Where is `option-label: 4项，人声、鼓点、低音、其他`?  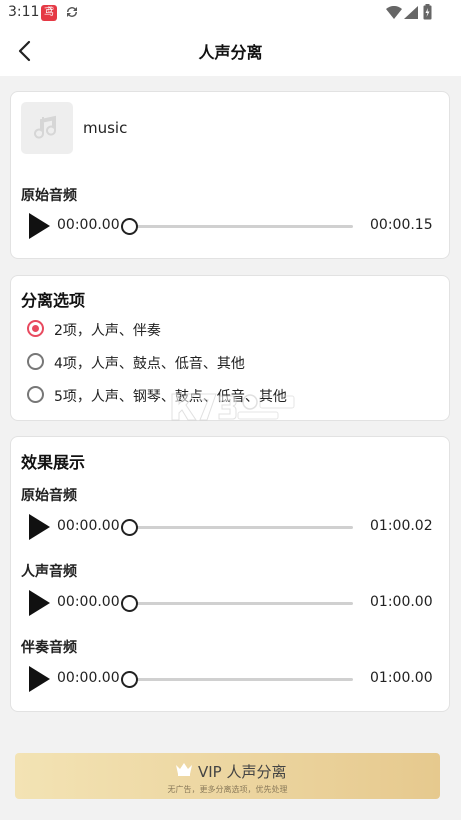
option-label: 4项，人声、鼓点、低音、其他 is located at coordinates (149, 364).